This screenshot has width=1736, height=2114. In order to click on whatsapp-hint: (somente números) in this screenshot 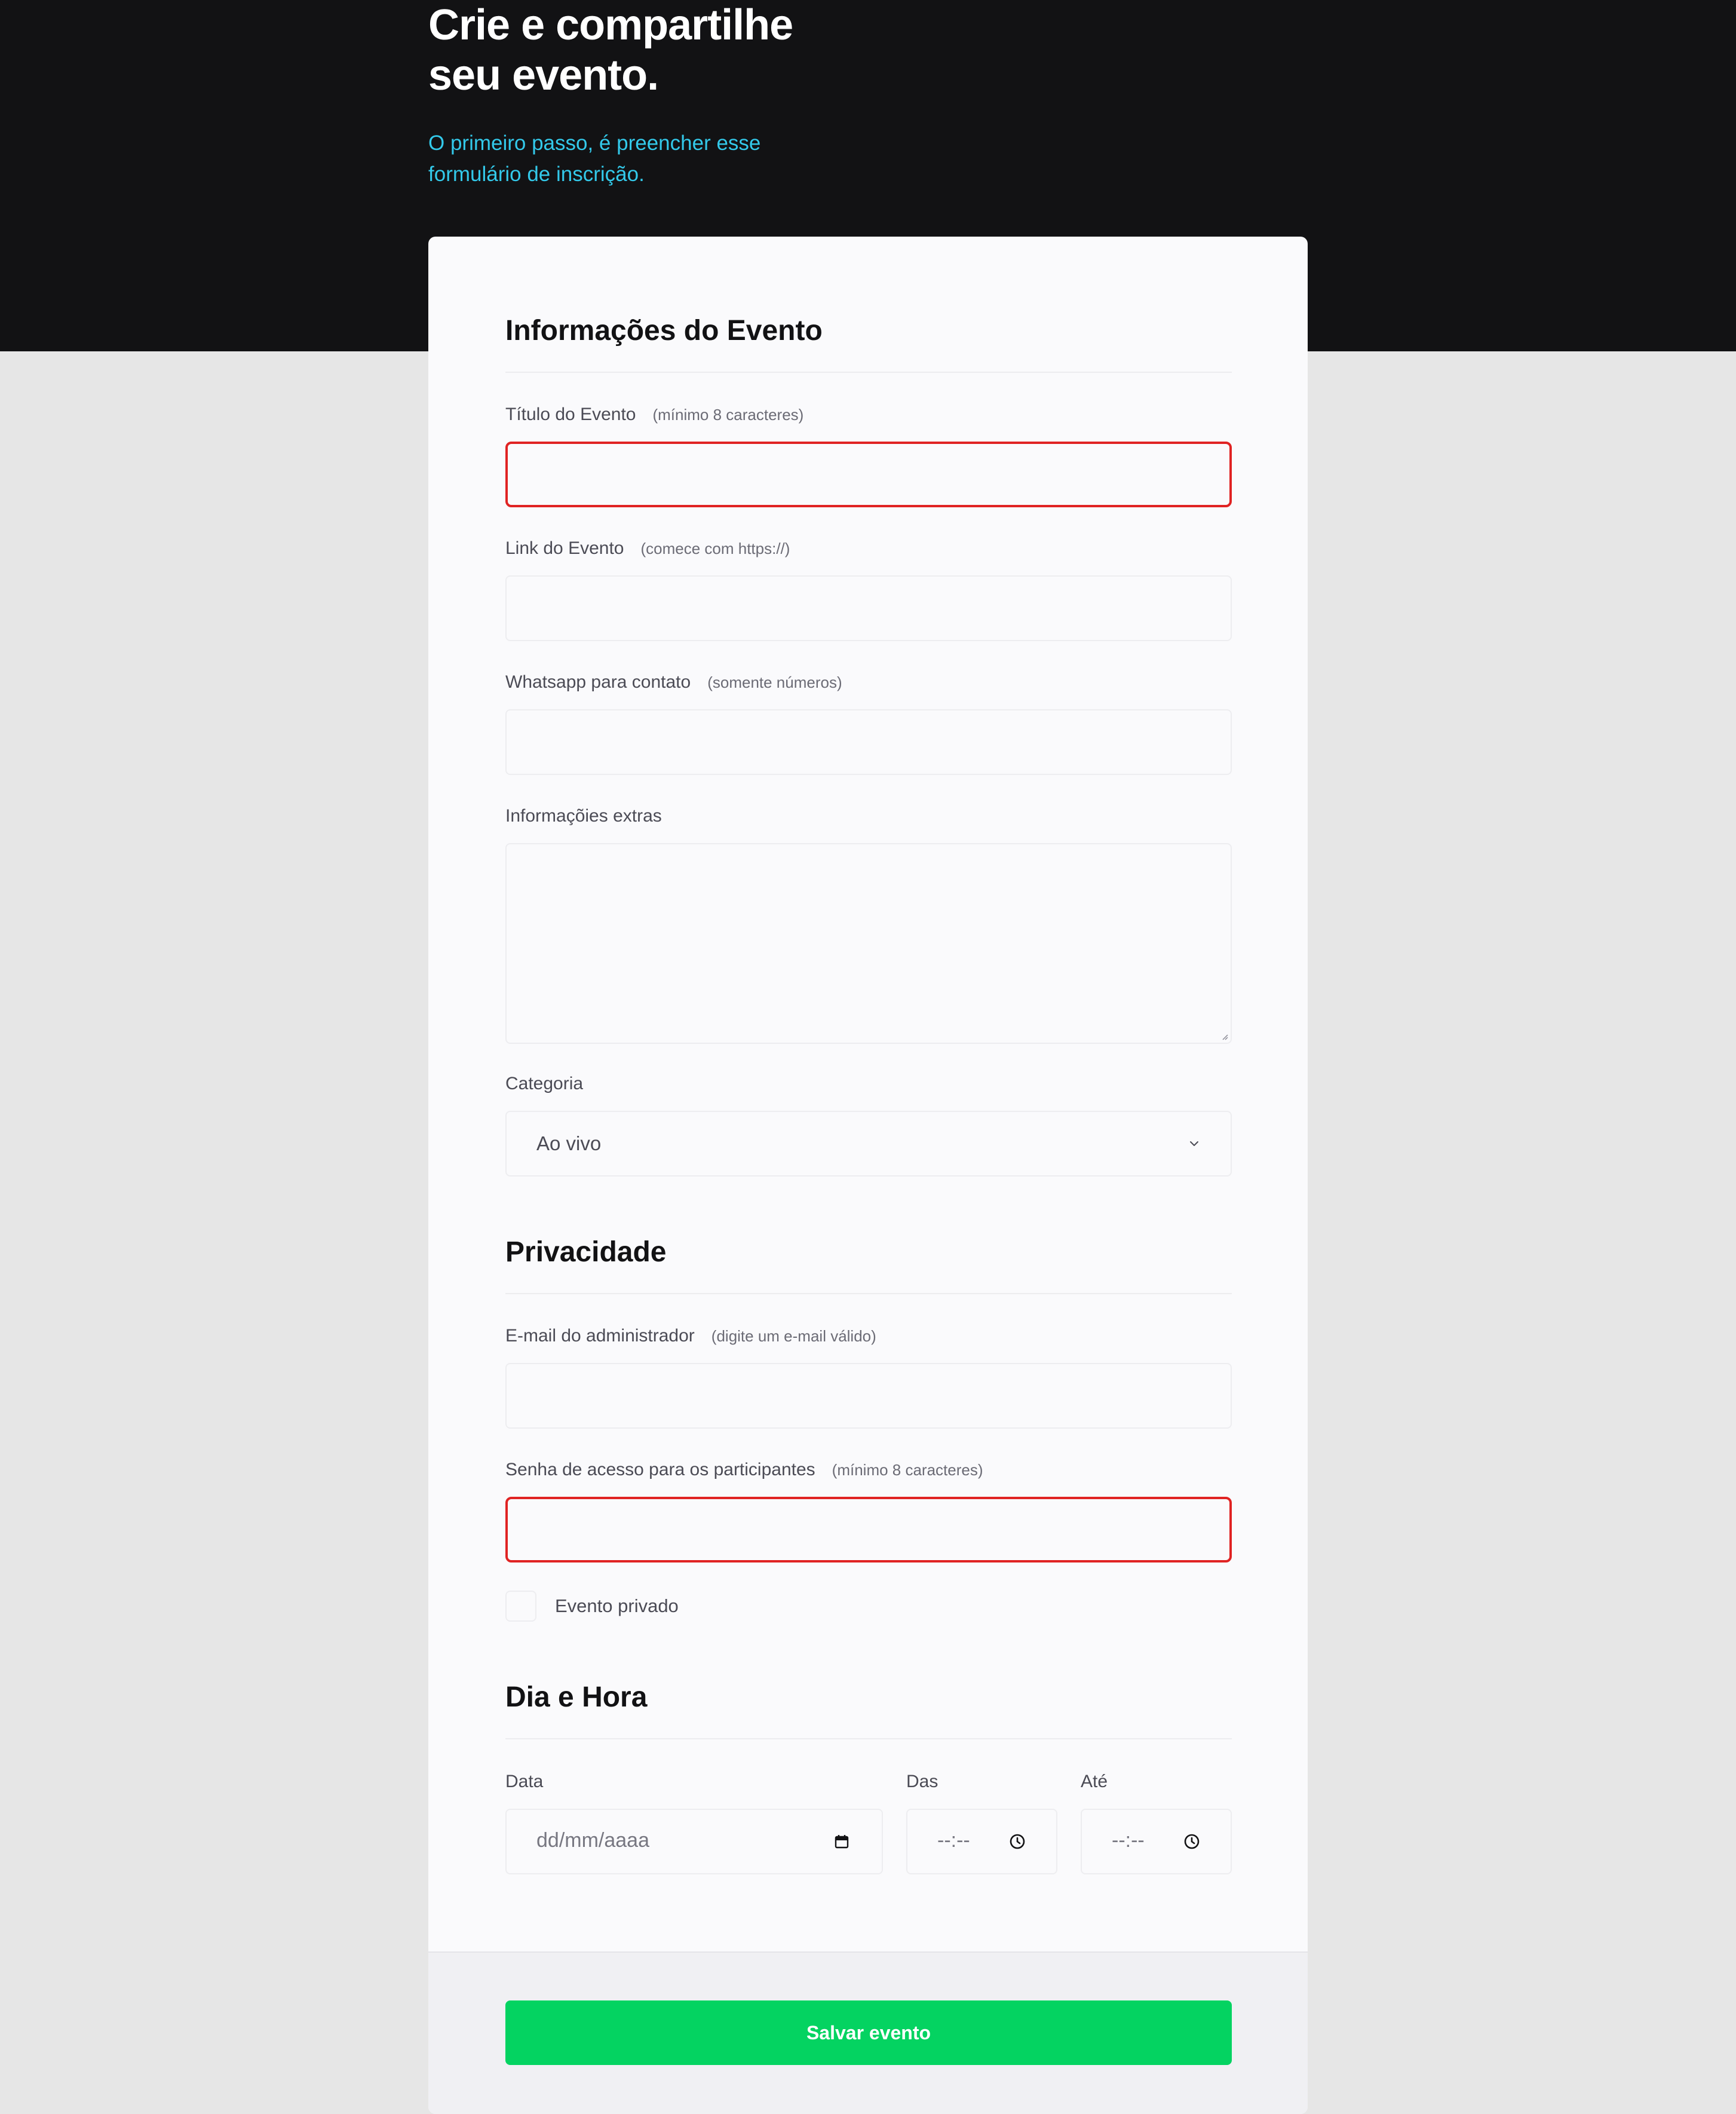, I will do `click(774, 682)`.